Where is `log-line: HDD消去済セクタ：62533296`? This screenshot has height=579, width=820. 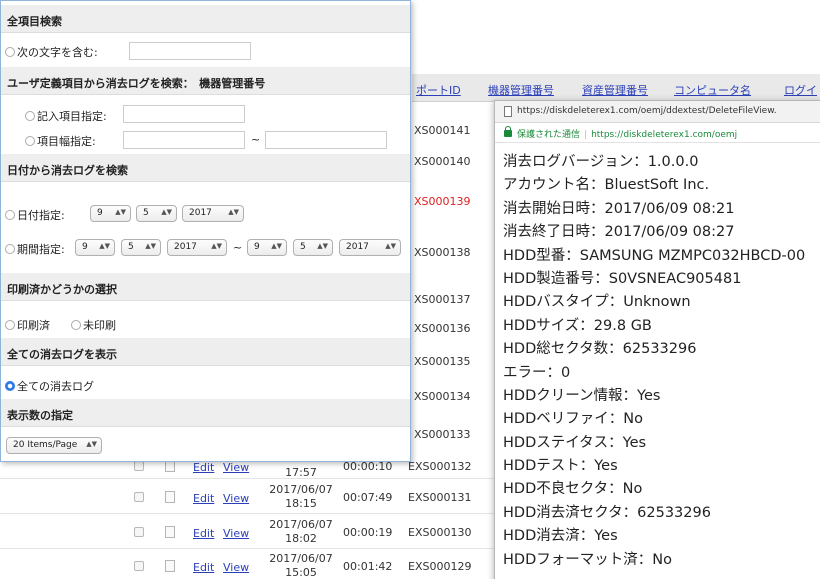 log-line: HDD消去済セクタ：62533296 is located at coordinates (607, 512).